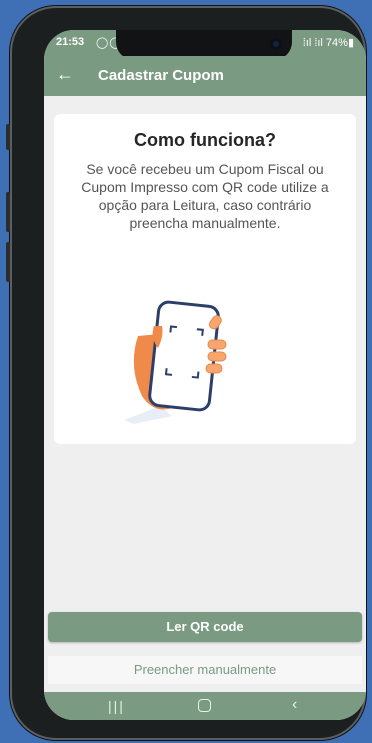 The width and height of the screenshot is (372, 743). What do you see at coordinates (8, 262) in the screenshot?
I see `phone-volume-down` at bounding box center [8, 262].